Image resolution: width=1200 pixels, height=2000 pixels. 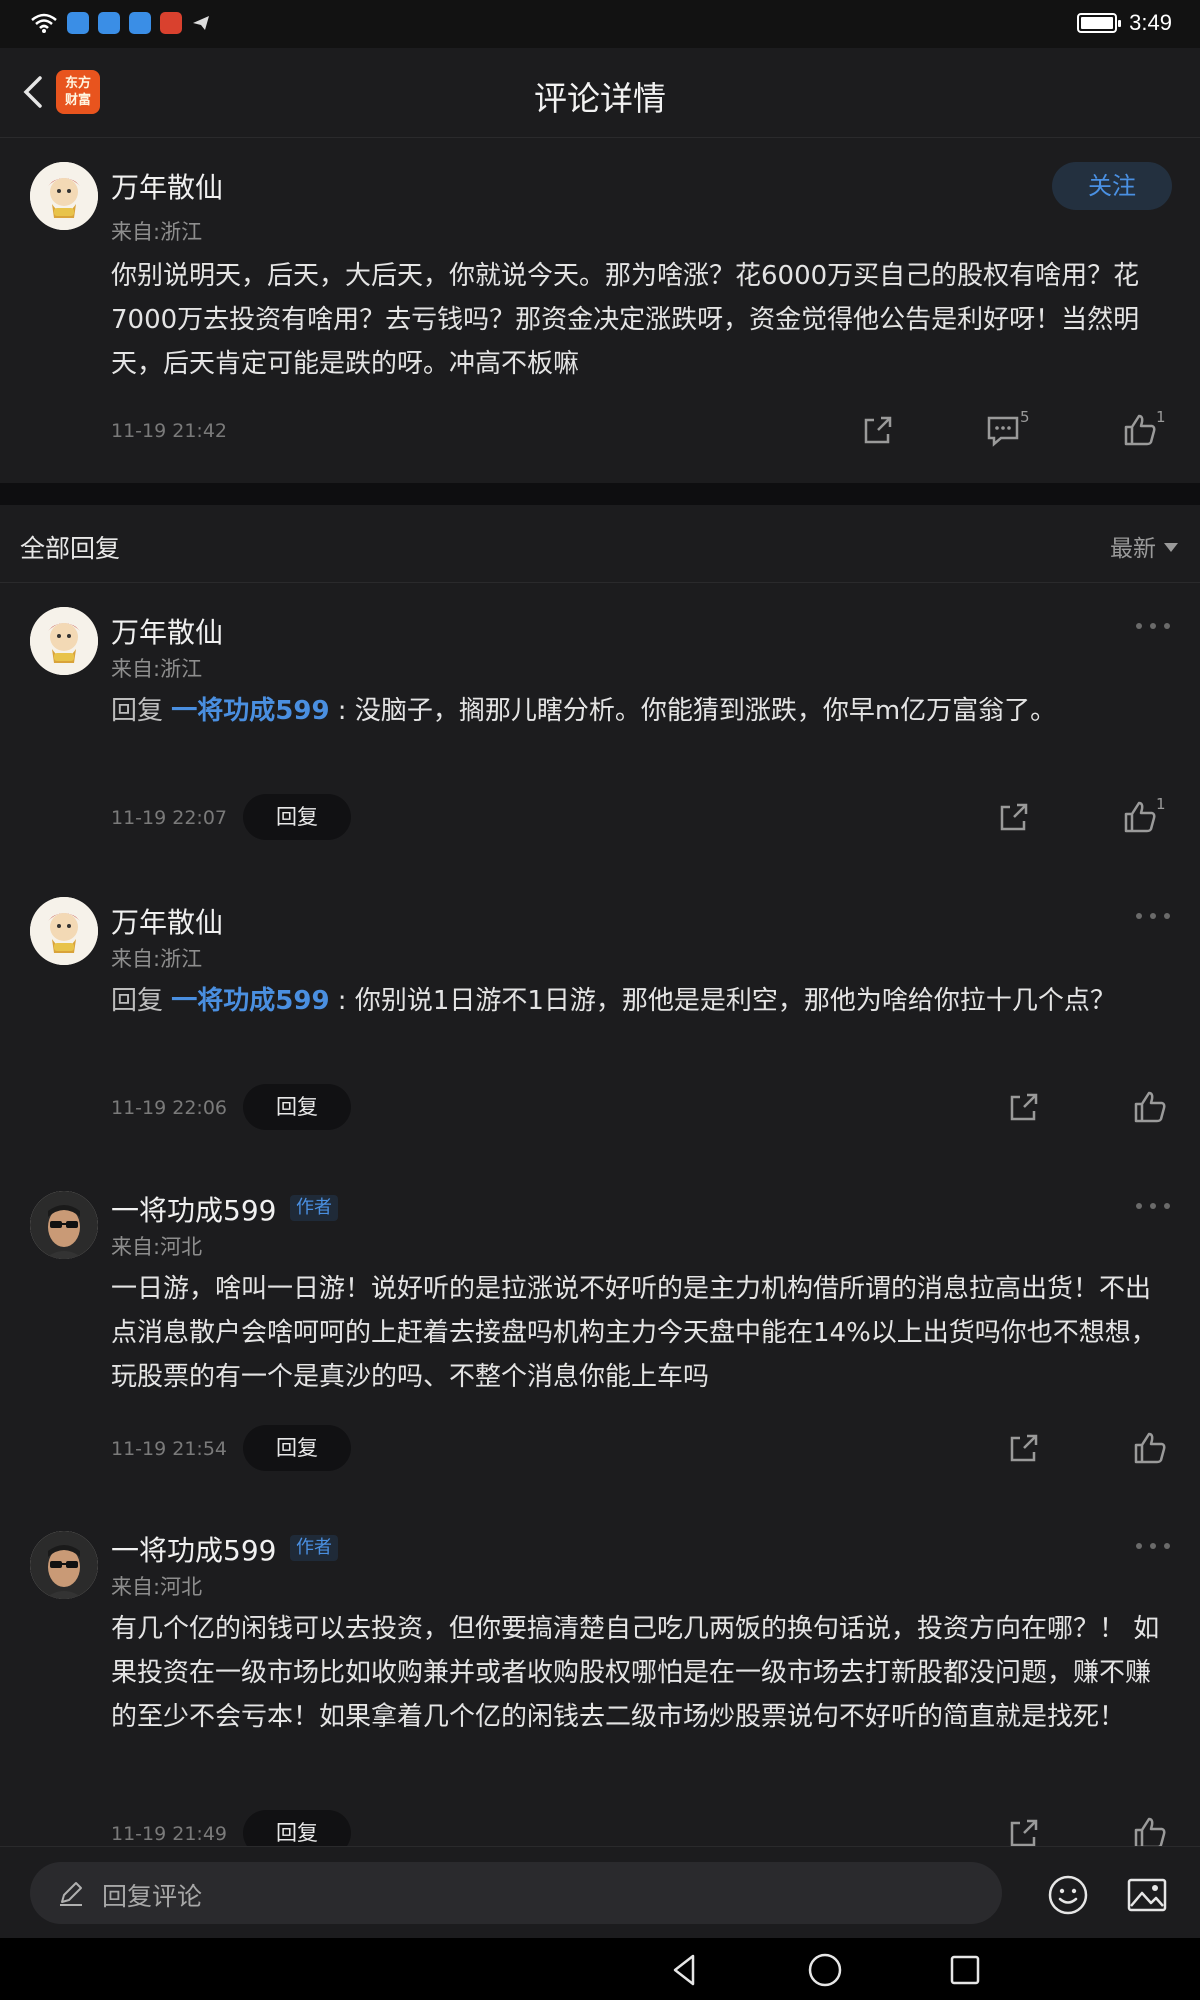 I want to click on emoji-icon, so click(x=1068, y=1895).